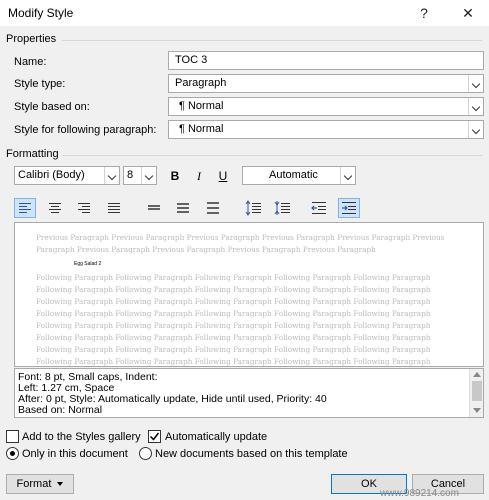 The image size is (489, 500). What do you see at coordinates (32, 154) in the screenshot?
I see `formatting-heading: Formatting` at bounding box center [32, 154].